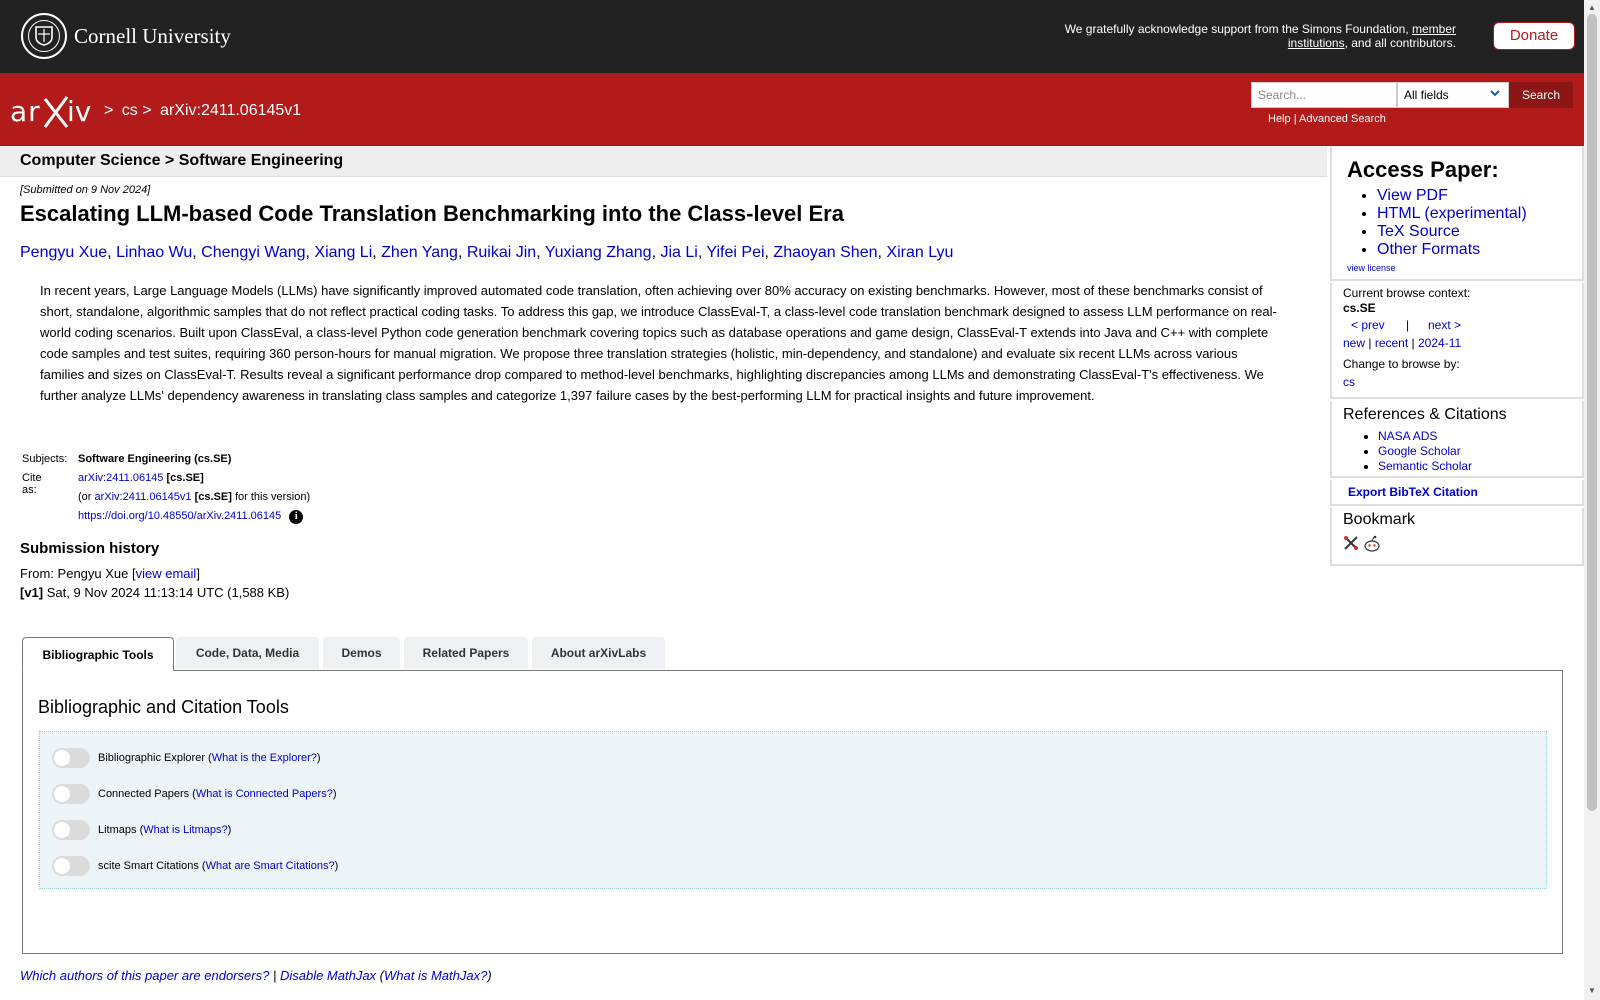 The image size is (1600, 1000). What do you see at coordinates (1541, 95) in the screenshot?
I see `search-button: Search` at bounding box center [1541, 95].